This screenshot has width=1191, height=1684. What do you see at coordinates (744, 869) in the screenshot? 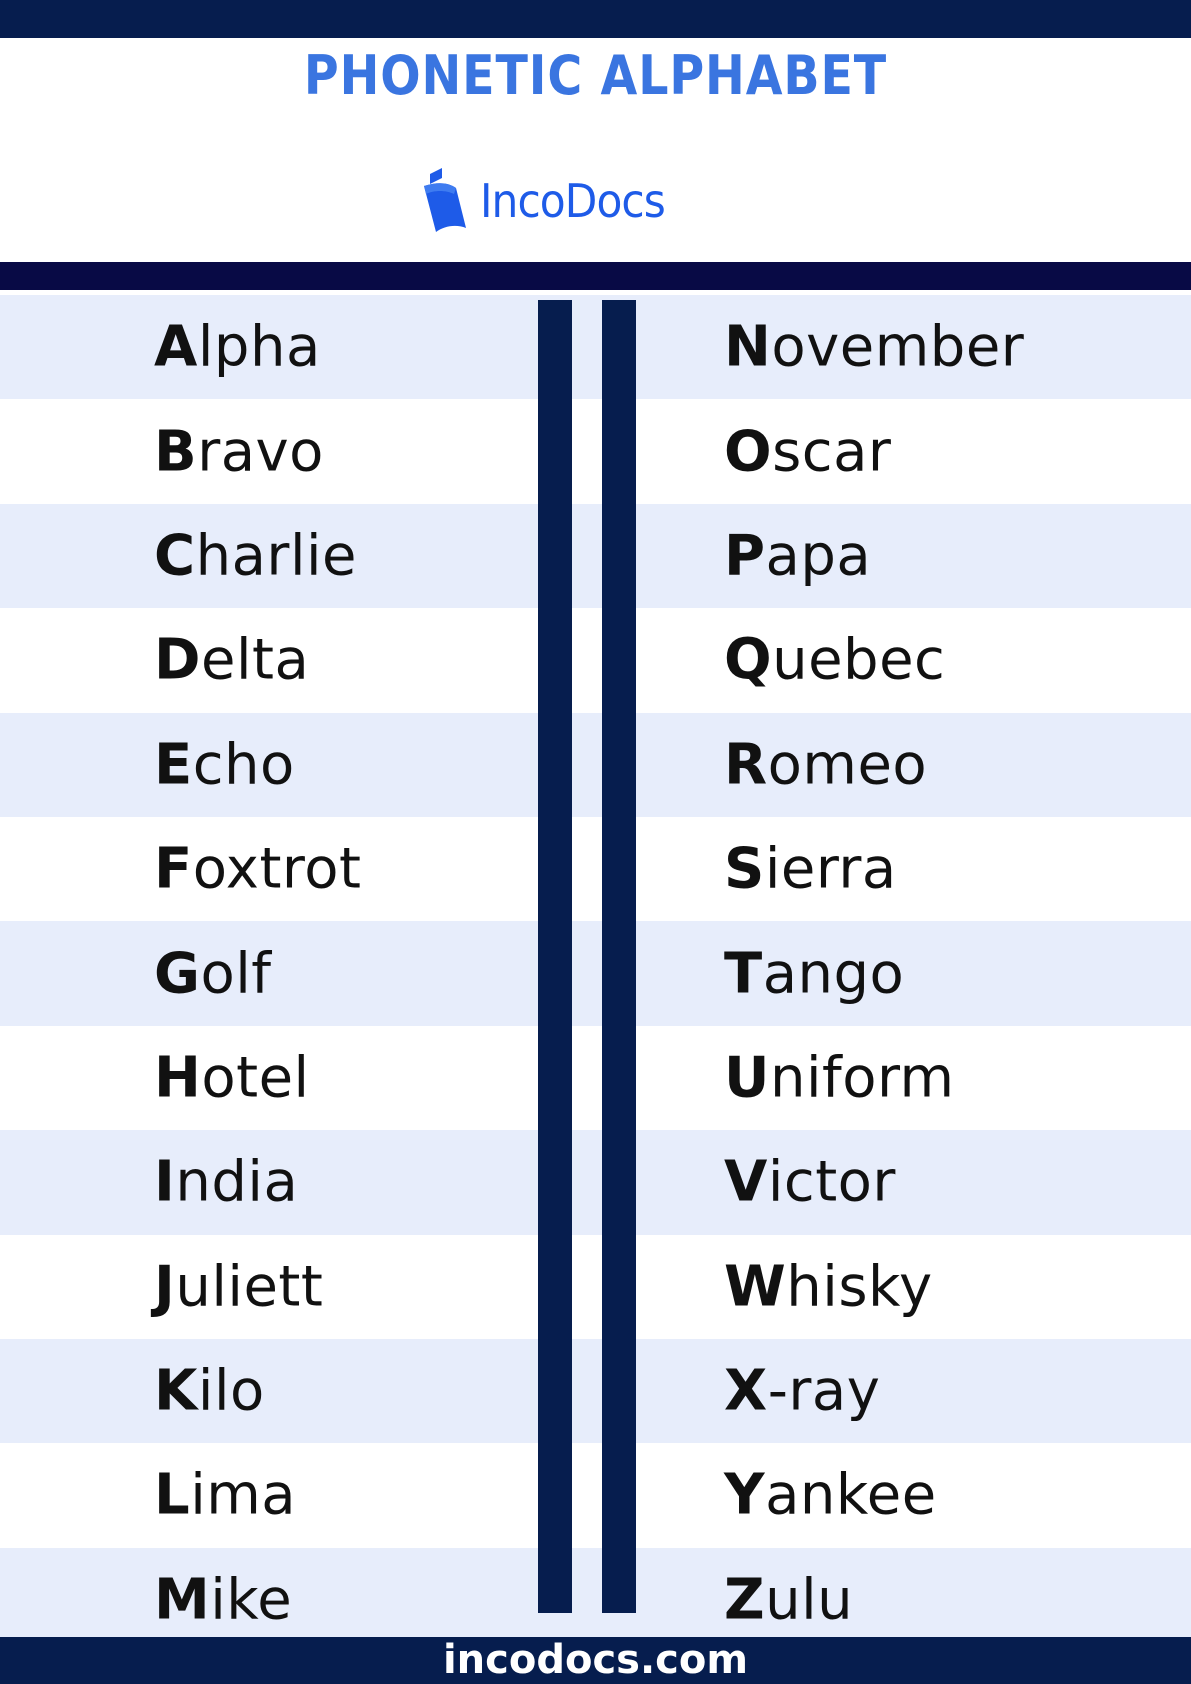
I see `word-initial: S` at bounding box center [744, 869].